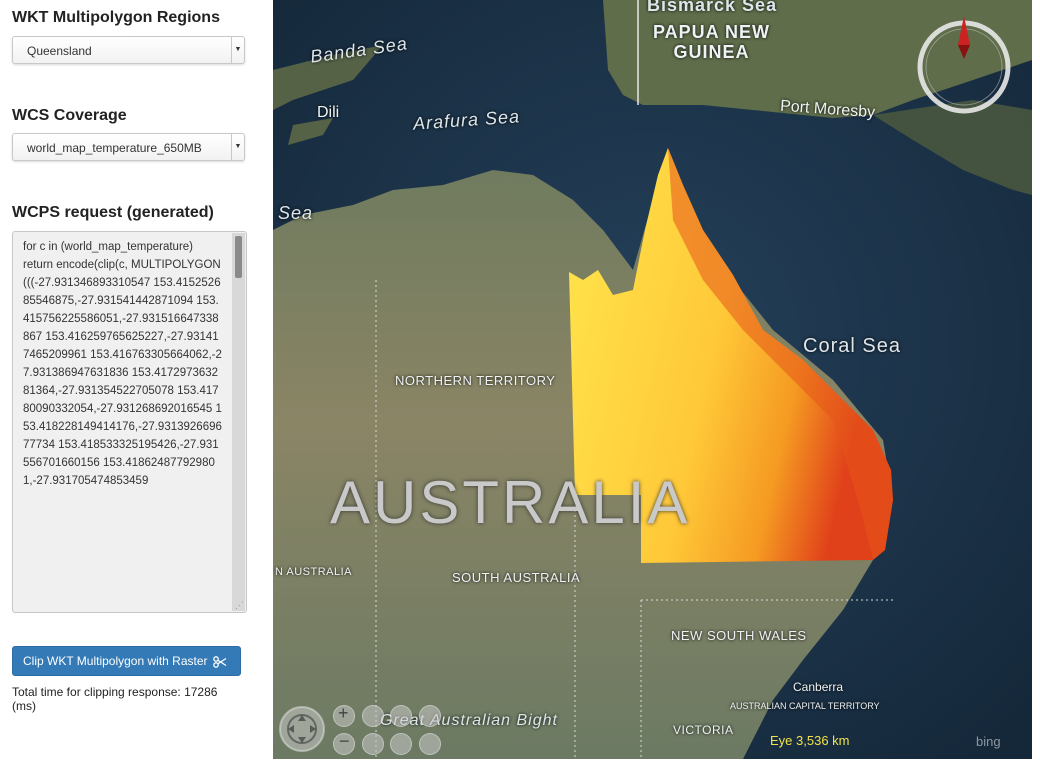 This screenshot has width=1040, height=775. Describe the element at coordinates (739, 635) in the screenshot. I see `map-label-new-south-wales: NEW SOUTH WALES` at that location.